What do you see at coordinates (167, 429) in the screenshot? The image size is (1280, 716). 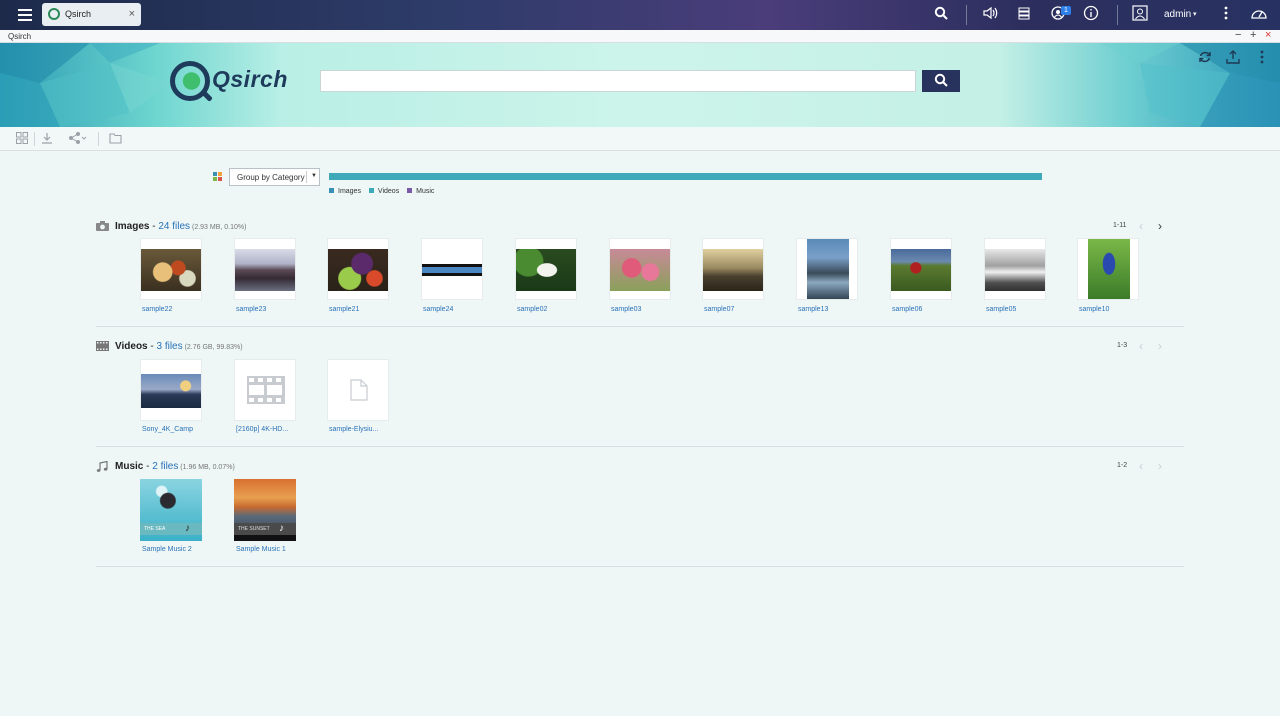 I see `video-label: Sony_4K_Camp` at bounding box center [167, 429].